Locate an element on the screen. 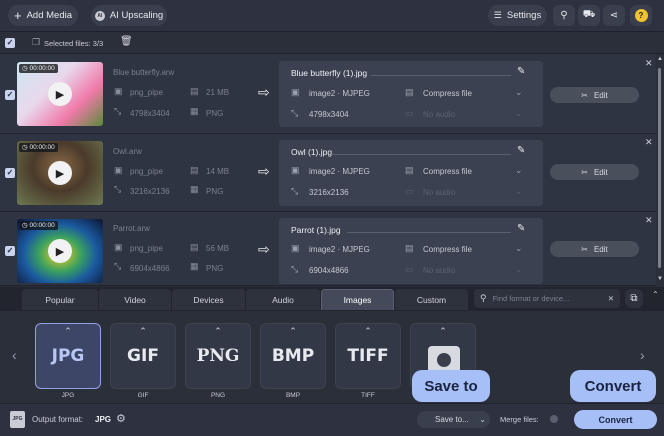 The height and width of the screenshot is (436, 664). add-media-button: + Add Media is located at coordinates (43, 15).